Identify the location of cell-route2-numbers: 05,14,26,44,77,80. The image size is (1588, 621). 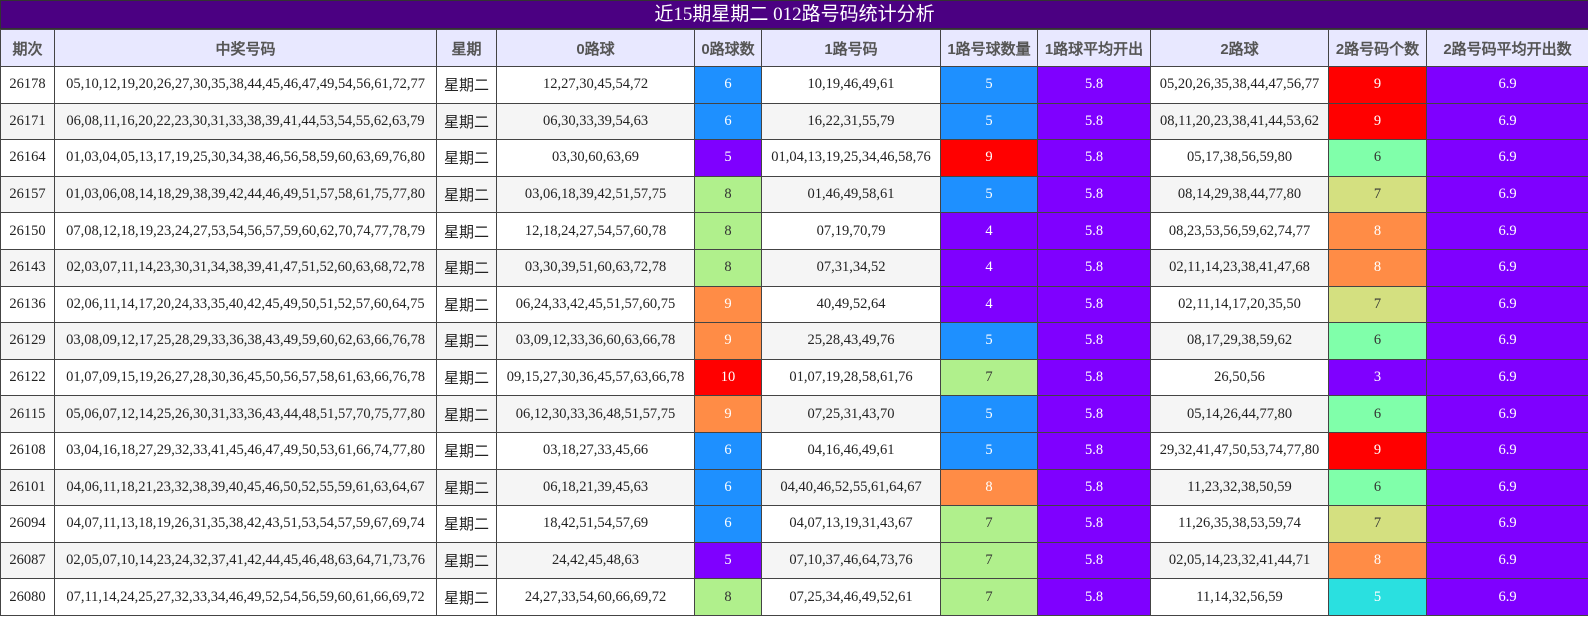
(1239, 414).